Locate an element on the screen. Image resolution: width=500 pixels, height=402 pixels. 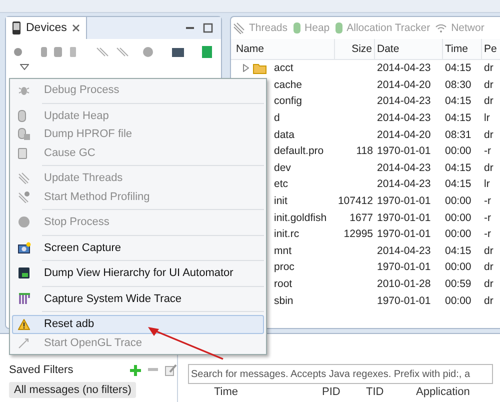
stop-icon is located at coordinates (24, 222).